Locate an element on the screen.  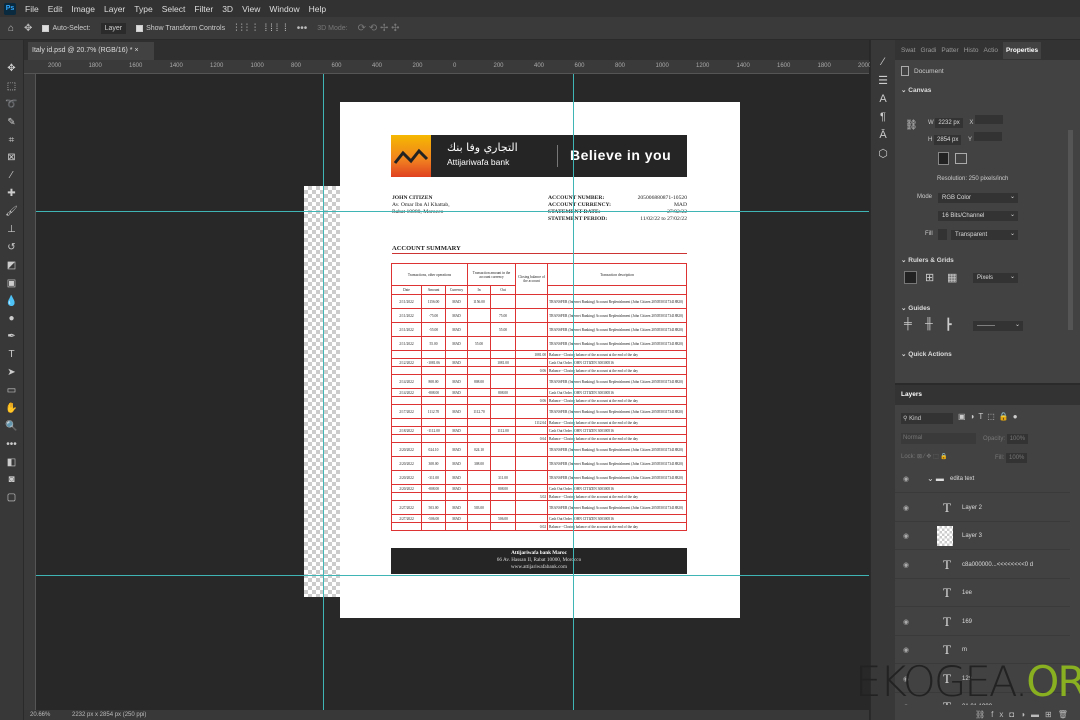
layer-item: ◉ ⌄ ▬ edita text is located at coordinates (982, 479).